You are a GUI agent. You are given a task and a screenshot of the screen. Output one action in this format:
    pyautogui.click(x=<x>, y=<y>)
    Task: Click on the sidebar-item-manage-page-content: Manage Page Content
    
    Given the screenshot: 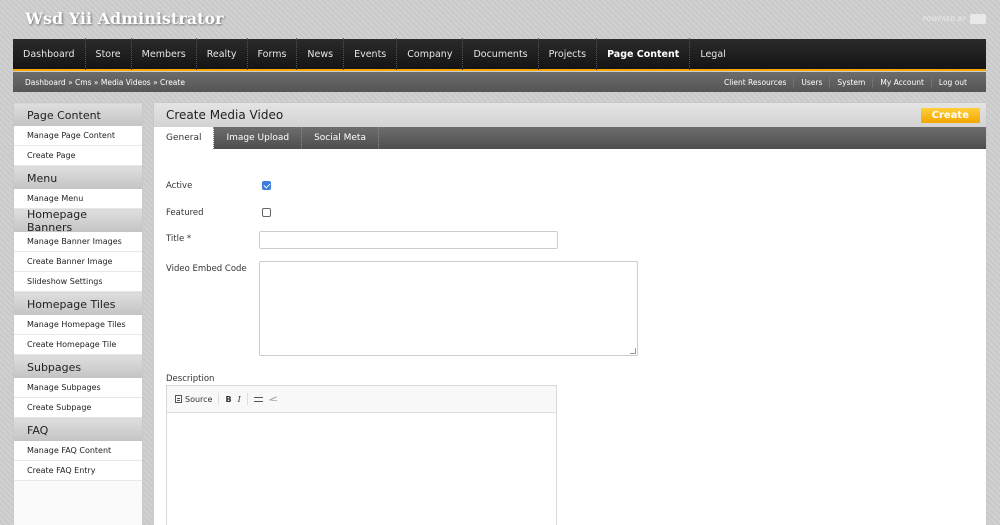 What is the action you would take?
    pyautogui.click(x=78, y=136)
    